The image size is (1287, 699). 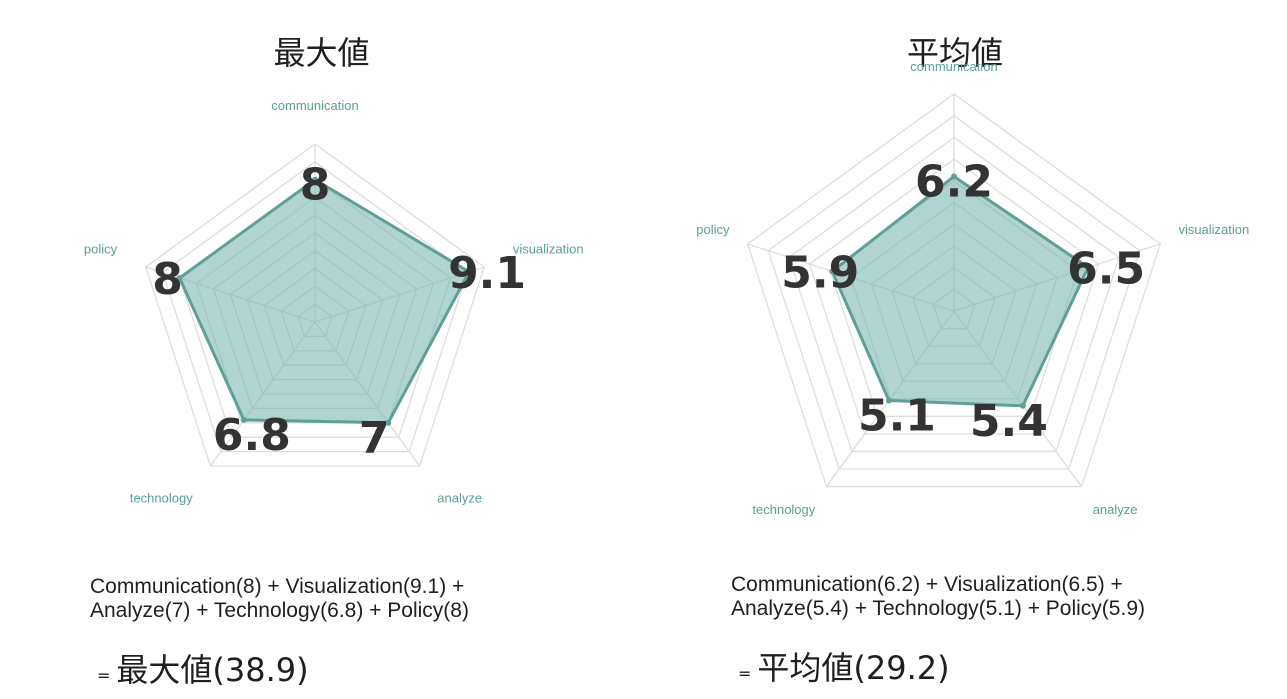 What do you see at coordinates (897, 416) in the screenshot?
I see `value-label: 5.1` at bounding box center [897, 416].